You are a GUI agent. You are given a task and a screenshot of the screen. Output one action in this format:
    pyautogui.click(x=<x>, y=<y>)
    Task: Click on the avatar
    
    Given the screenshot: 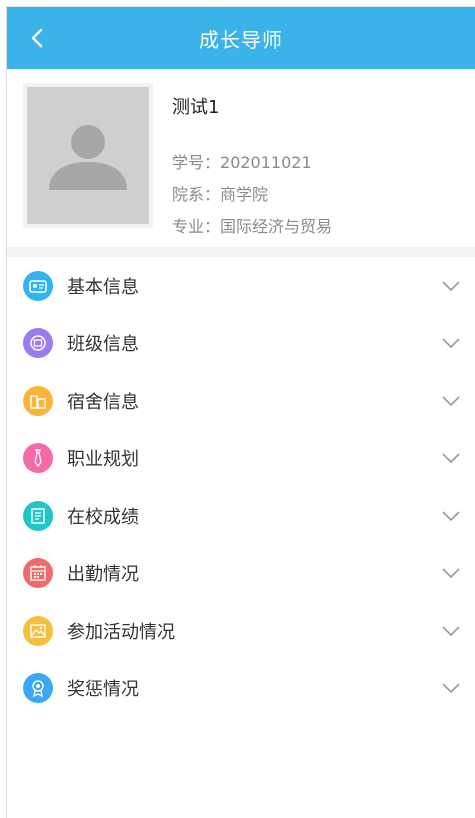 What is the action you would take?
    pyautogui.click(x=88, y=155)
    